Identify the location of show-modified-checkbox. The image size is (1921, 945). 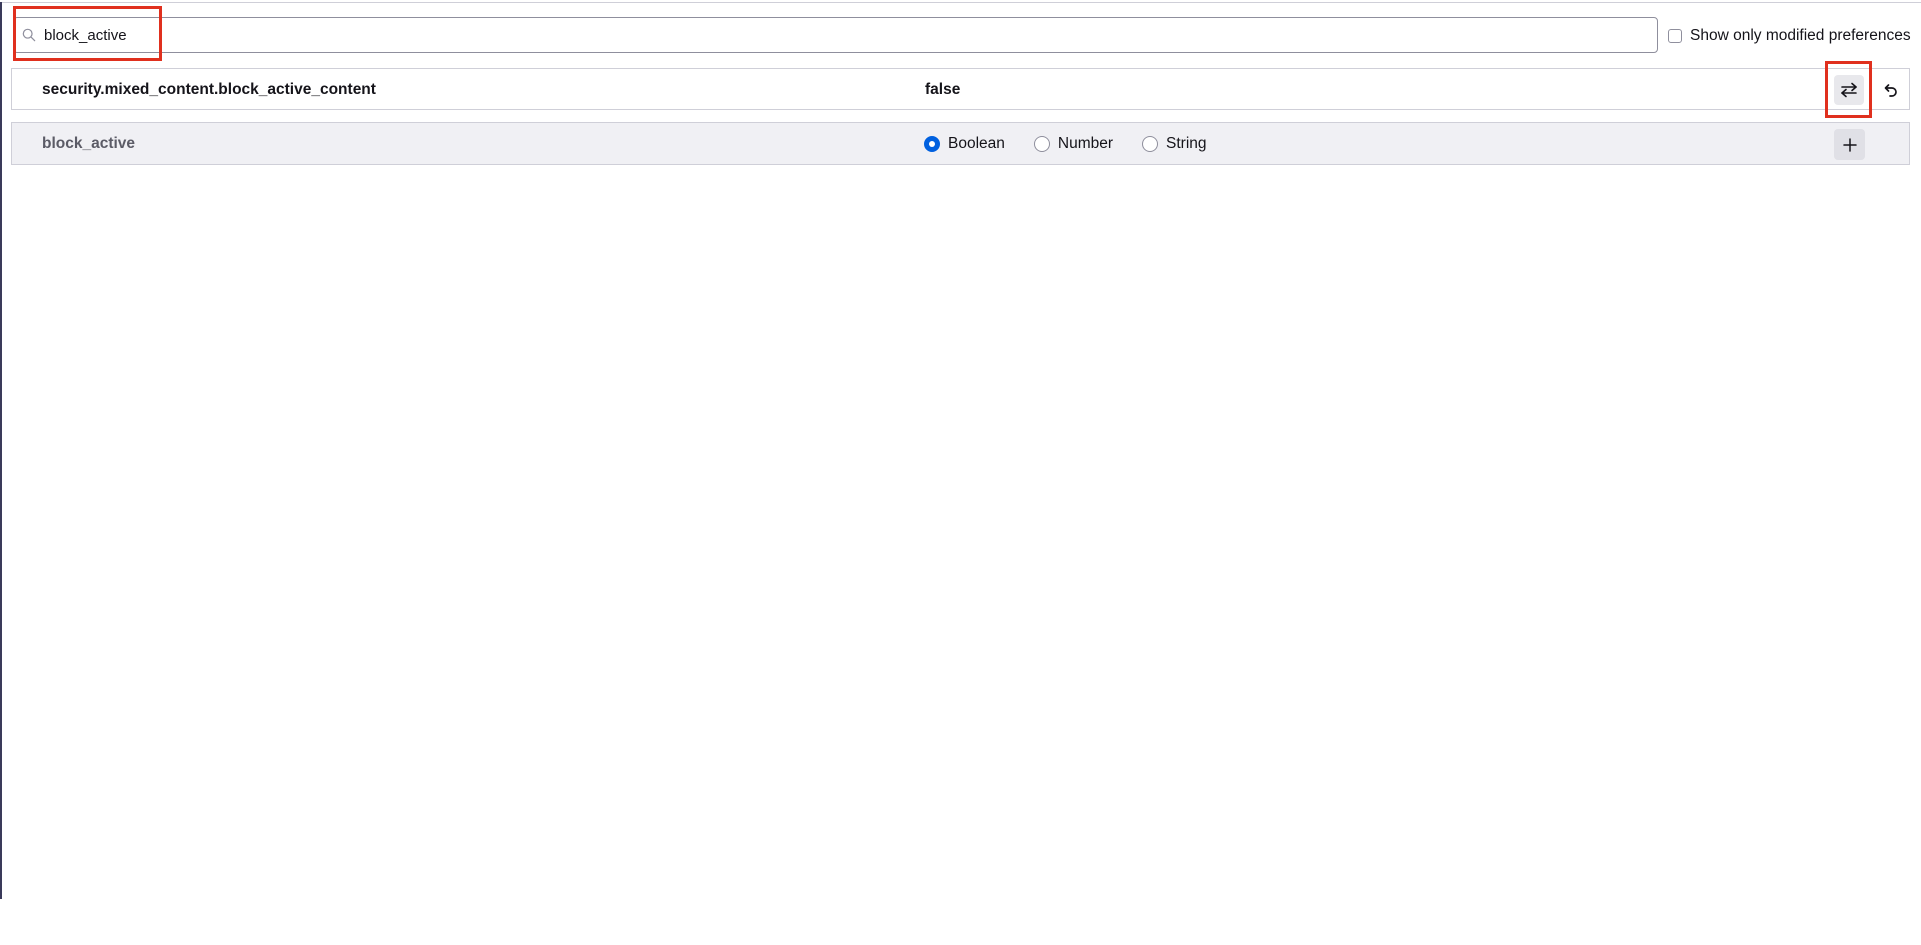
(1675, 36).